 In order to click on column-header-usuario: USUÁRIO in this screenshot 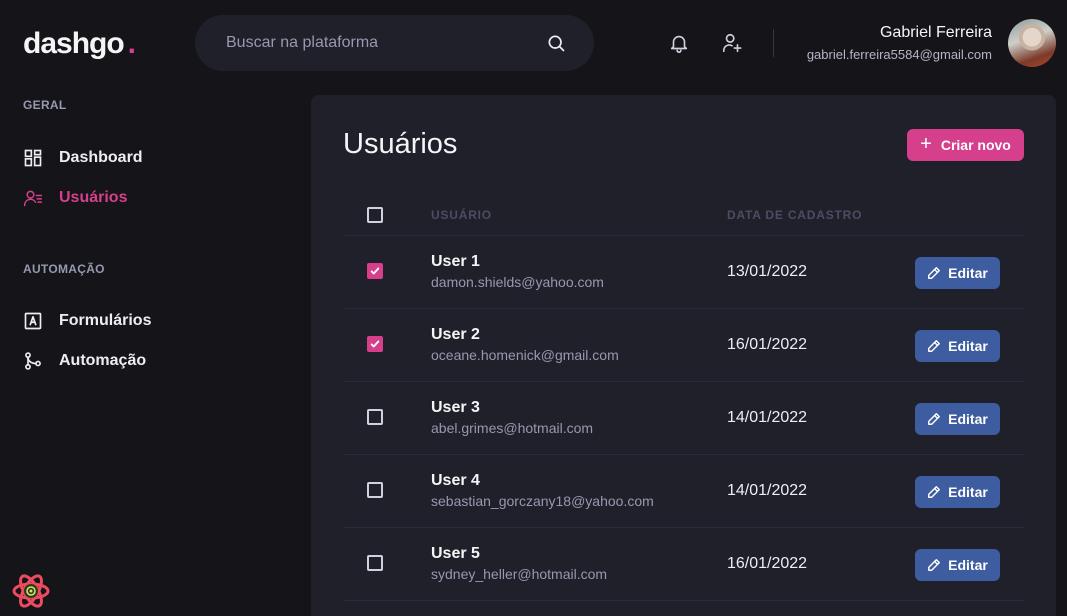, I will do `click(461, 215)`.